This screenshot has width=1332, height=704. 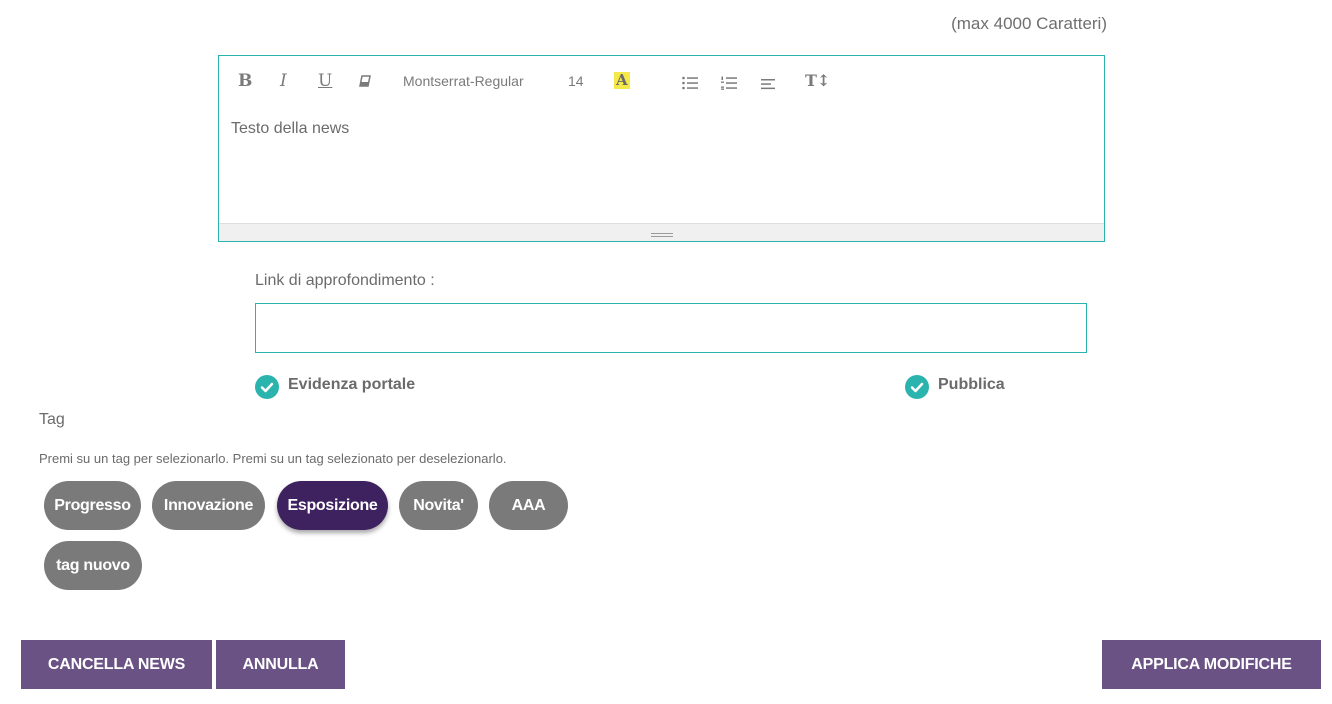 I want to click on resize-grip-icon, so click(x=662, y=233).